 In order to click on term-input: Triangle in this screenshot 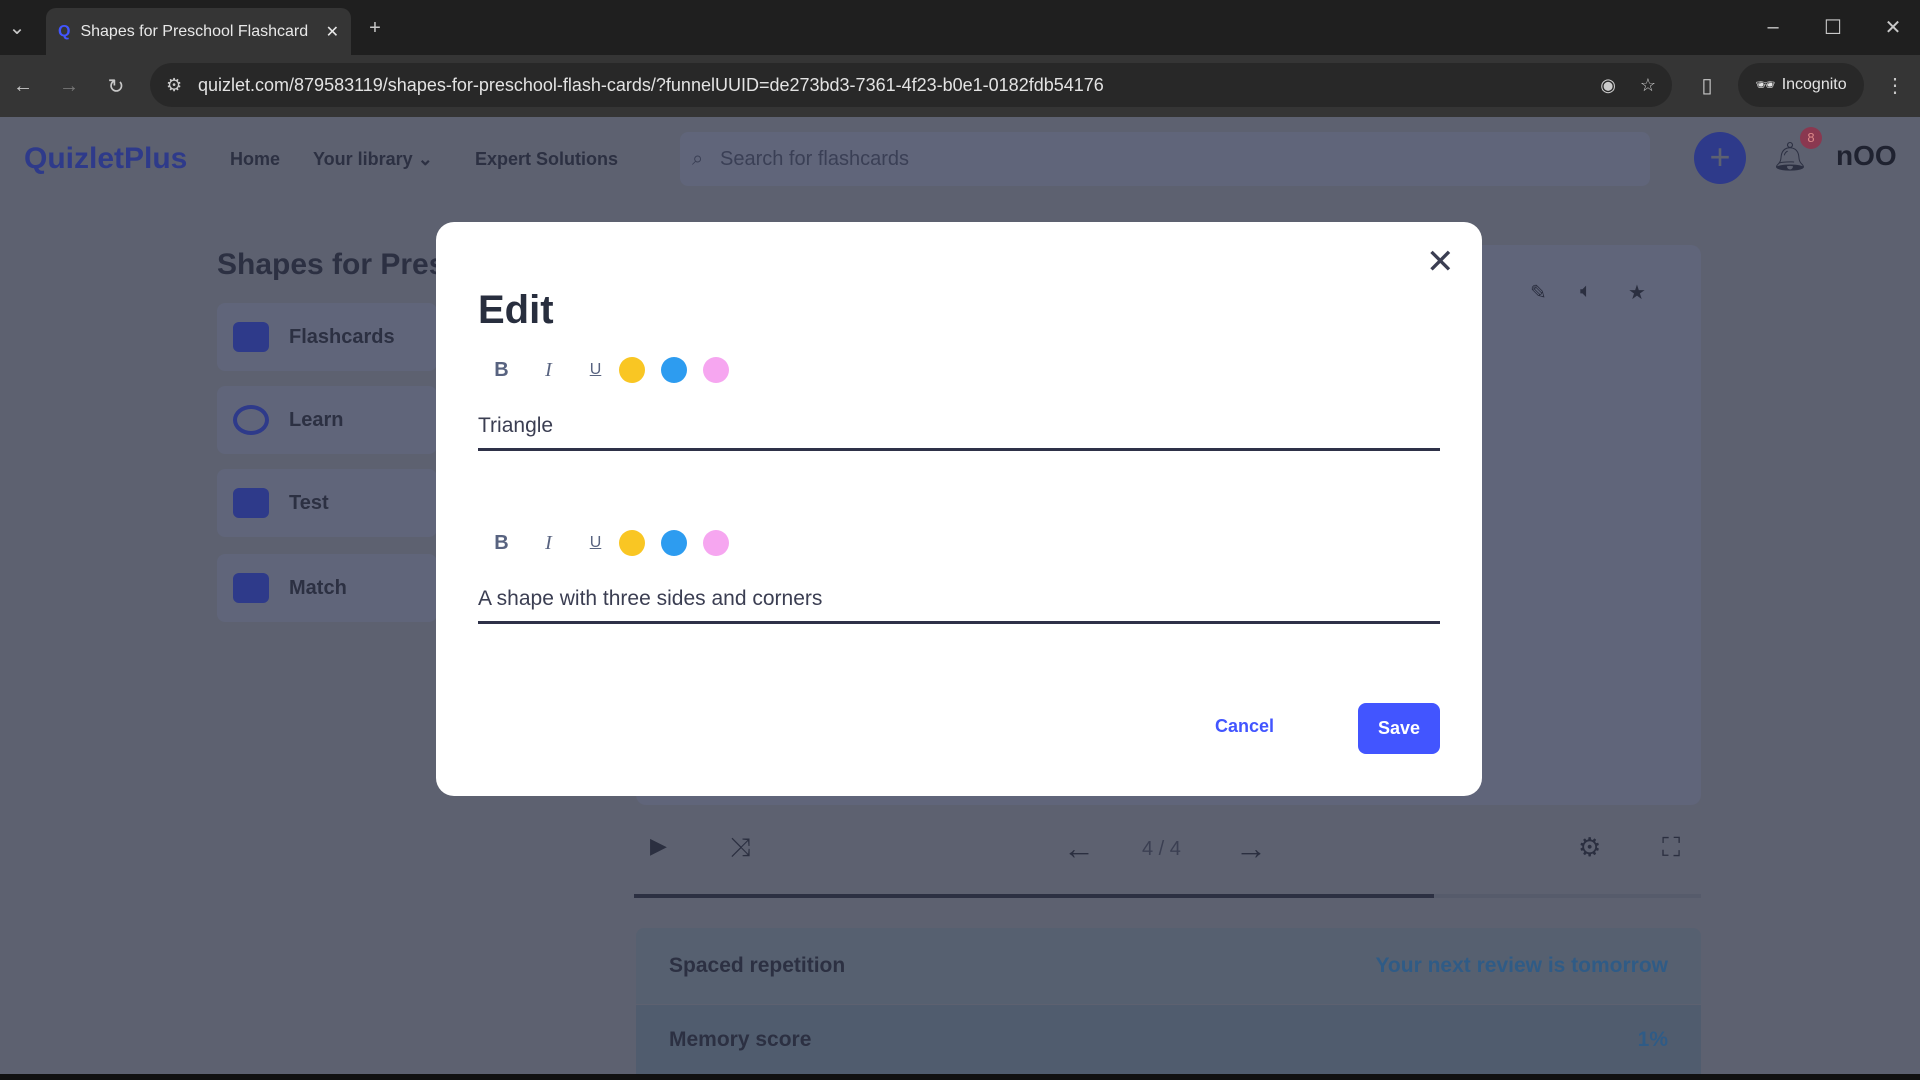, I will do `click(959, 432)`.